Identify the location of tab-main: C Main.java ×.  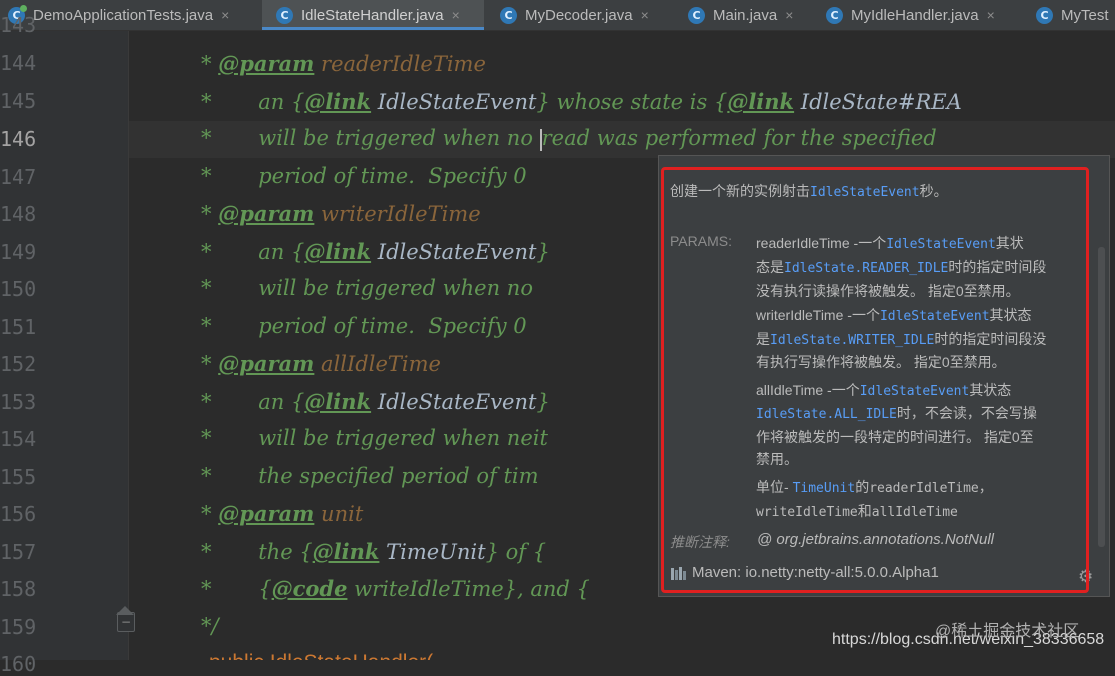
(750, 15).